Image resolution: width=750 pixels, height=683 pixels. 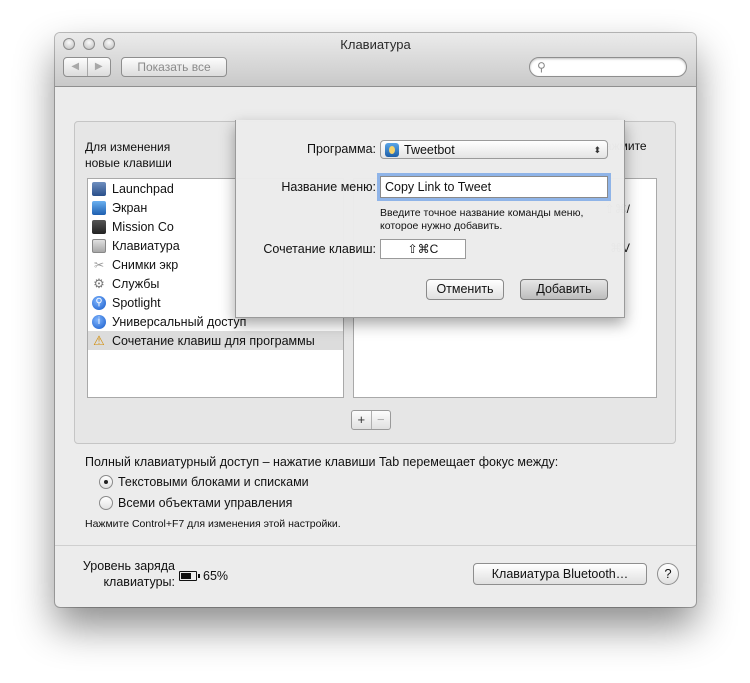 What do you see at coordinates (99, 340) in the screenshot?
I see `app-shortcuts-icon: ⚠` at bounding box center [99, 340].